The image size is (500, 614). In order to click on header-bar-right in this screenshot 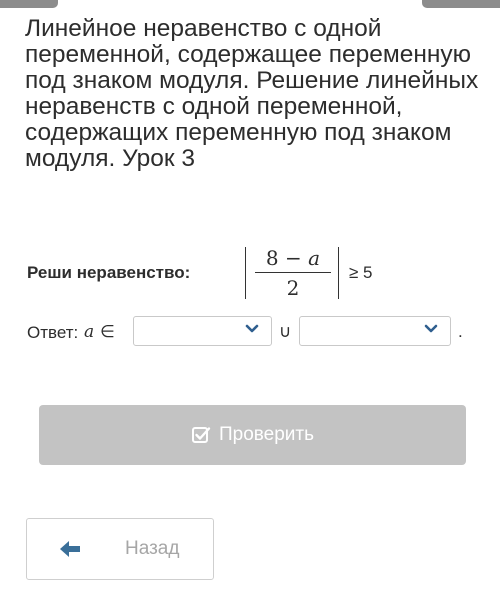, I will do `click(461, 4)`.